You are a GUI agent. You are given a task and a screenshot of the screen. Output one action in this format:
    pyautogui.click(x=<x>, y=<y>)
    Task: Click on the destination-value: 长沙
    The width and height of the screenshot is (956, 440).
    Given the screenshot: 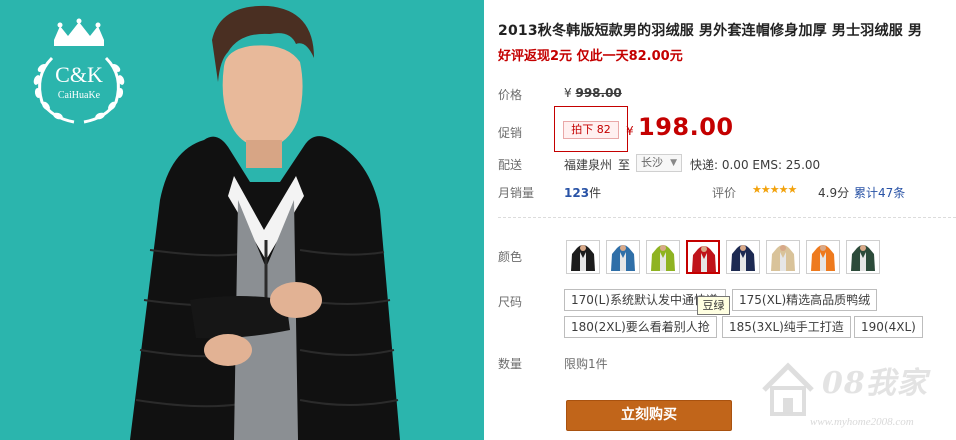 What is the action you would take?
    pyautogui.click(x=652, y=162)
    